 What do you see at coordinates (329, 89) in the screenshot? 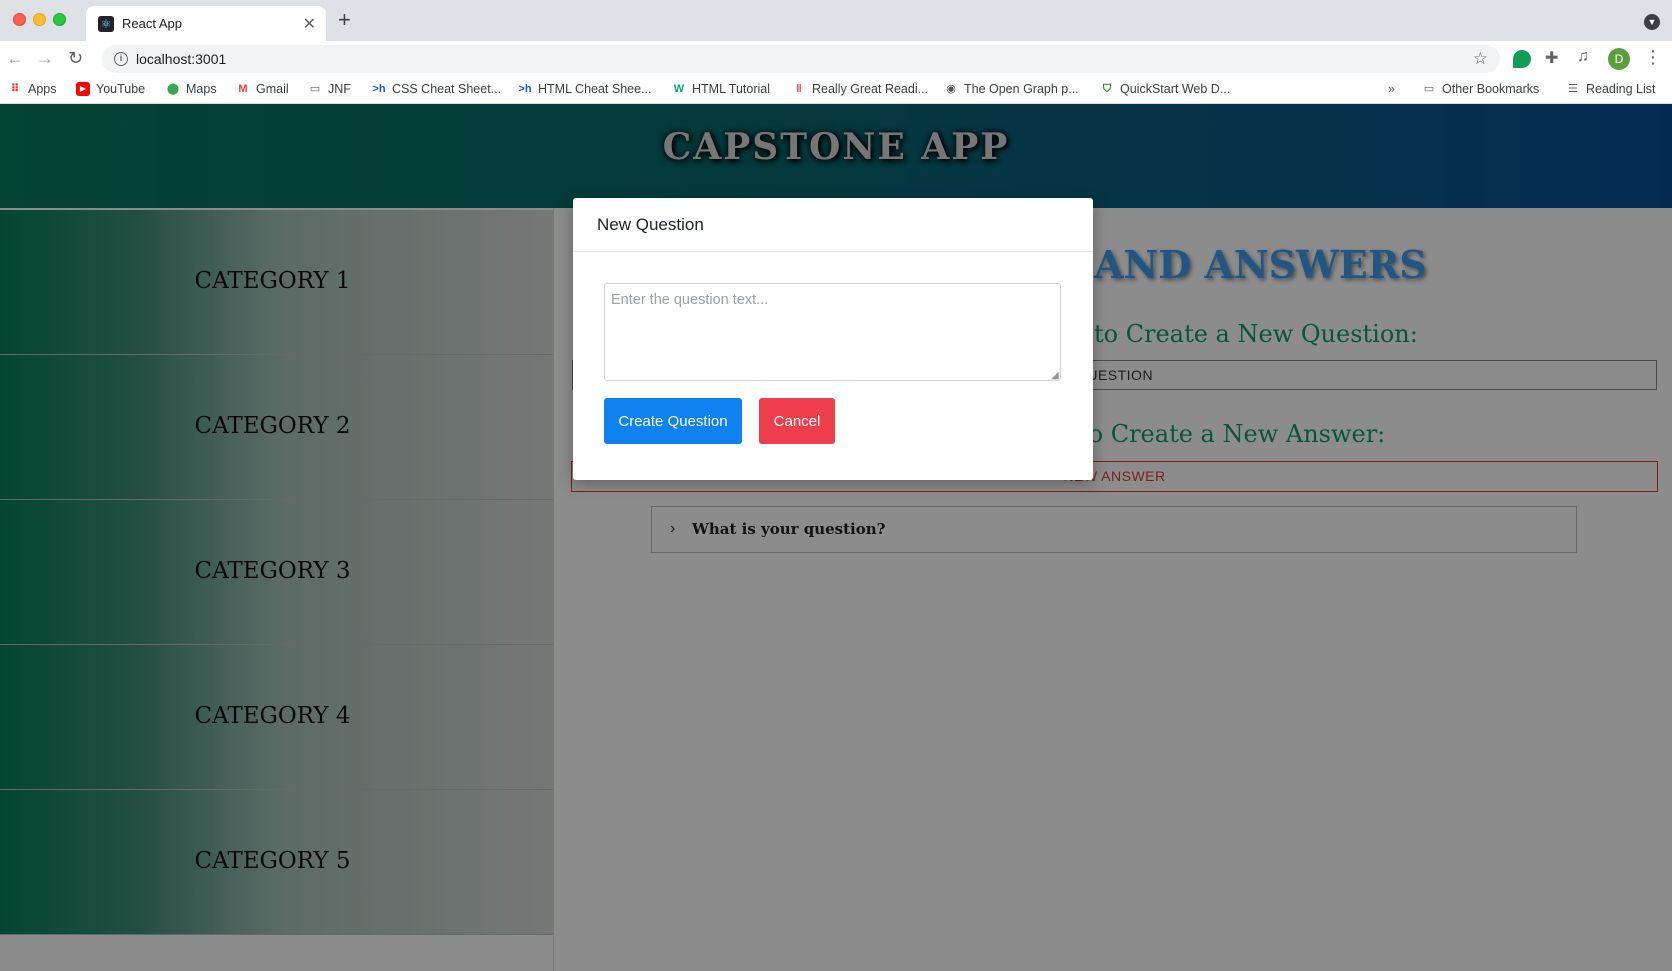
I see `bookmark-jnf: ▭ JNF` at bounding box center [329, 89].